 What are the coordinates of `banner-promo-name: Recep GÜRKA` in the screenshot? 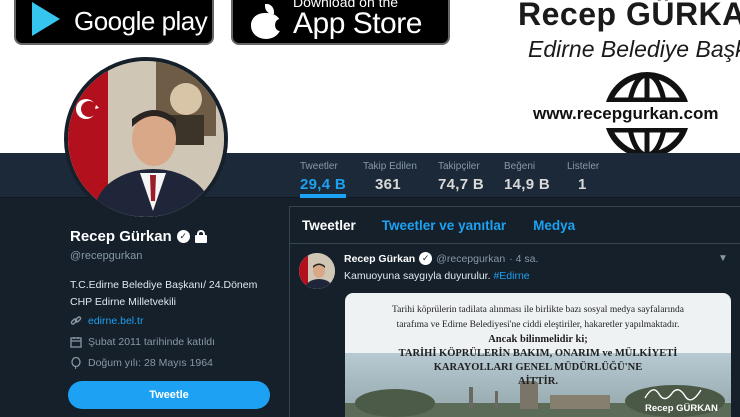 It's located at (629, 16).